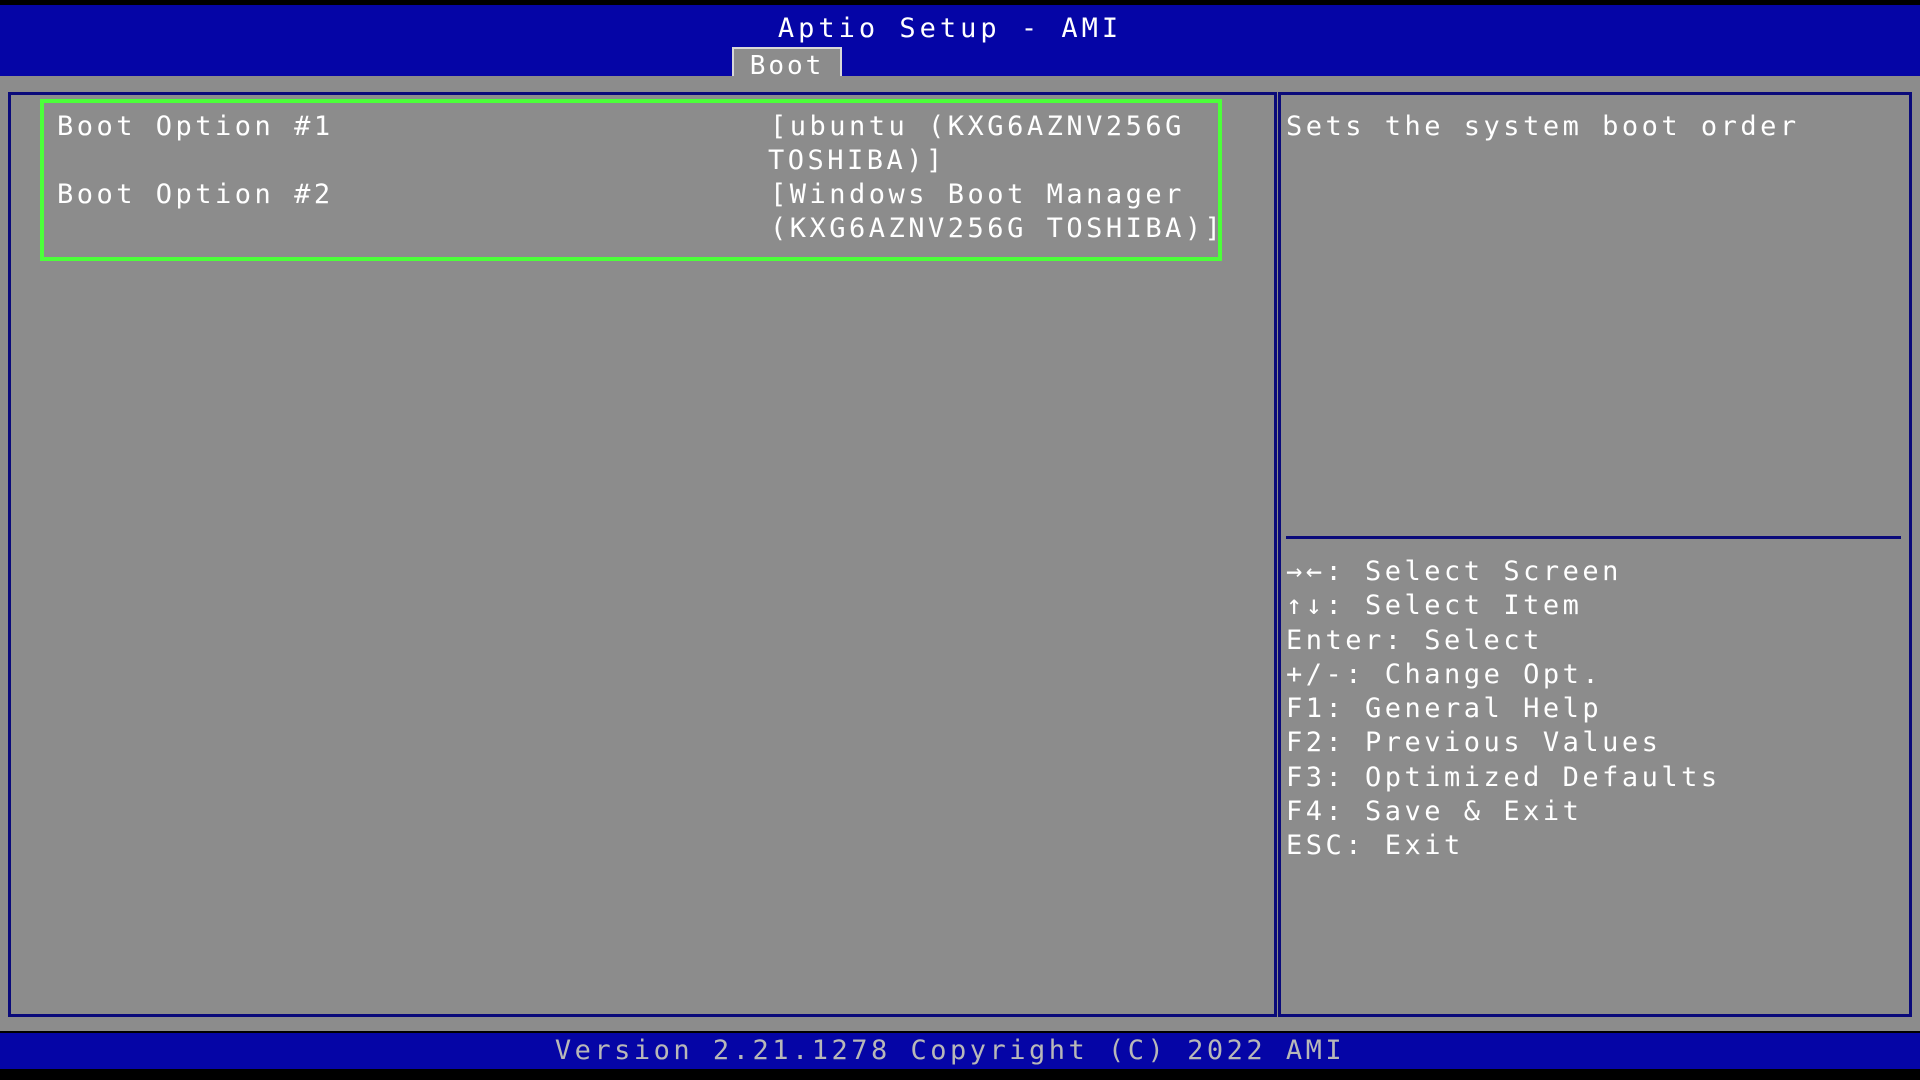 The width and height of the screenshot is (1920, 1080). Describe the element at coordinates (1444, 709) in the screenshot. I see `key-line-f1: F1: General Help` at that location.